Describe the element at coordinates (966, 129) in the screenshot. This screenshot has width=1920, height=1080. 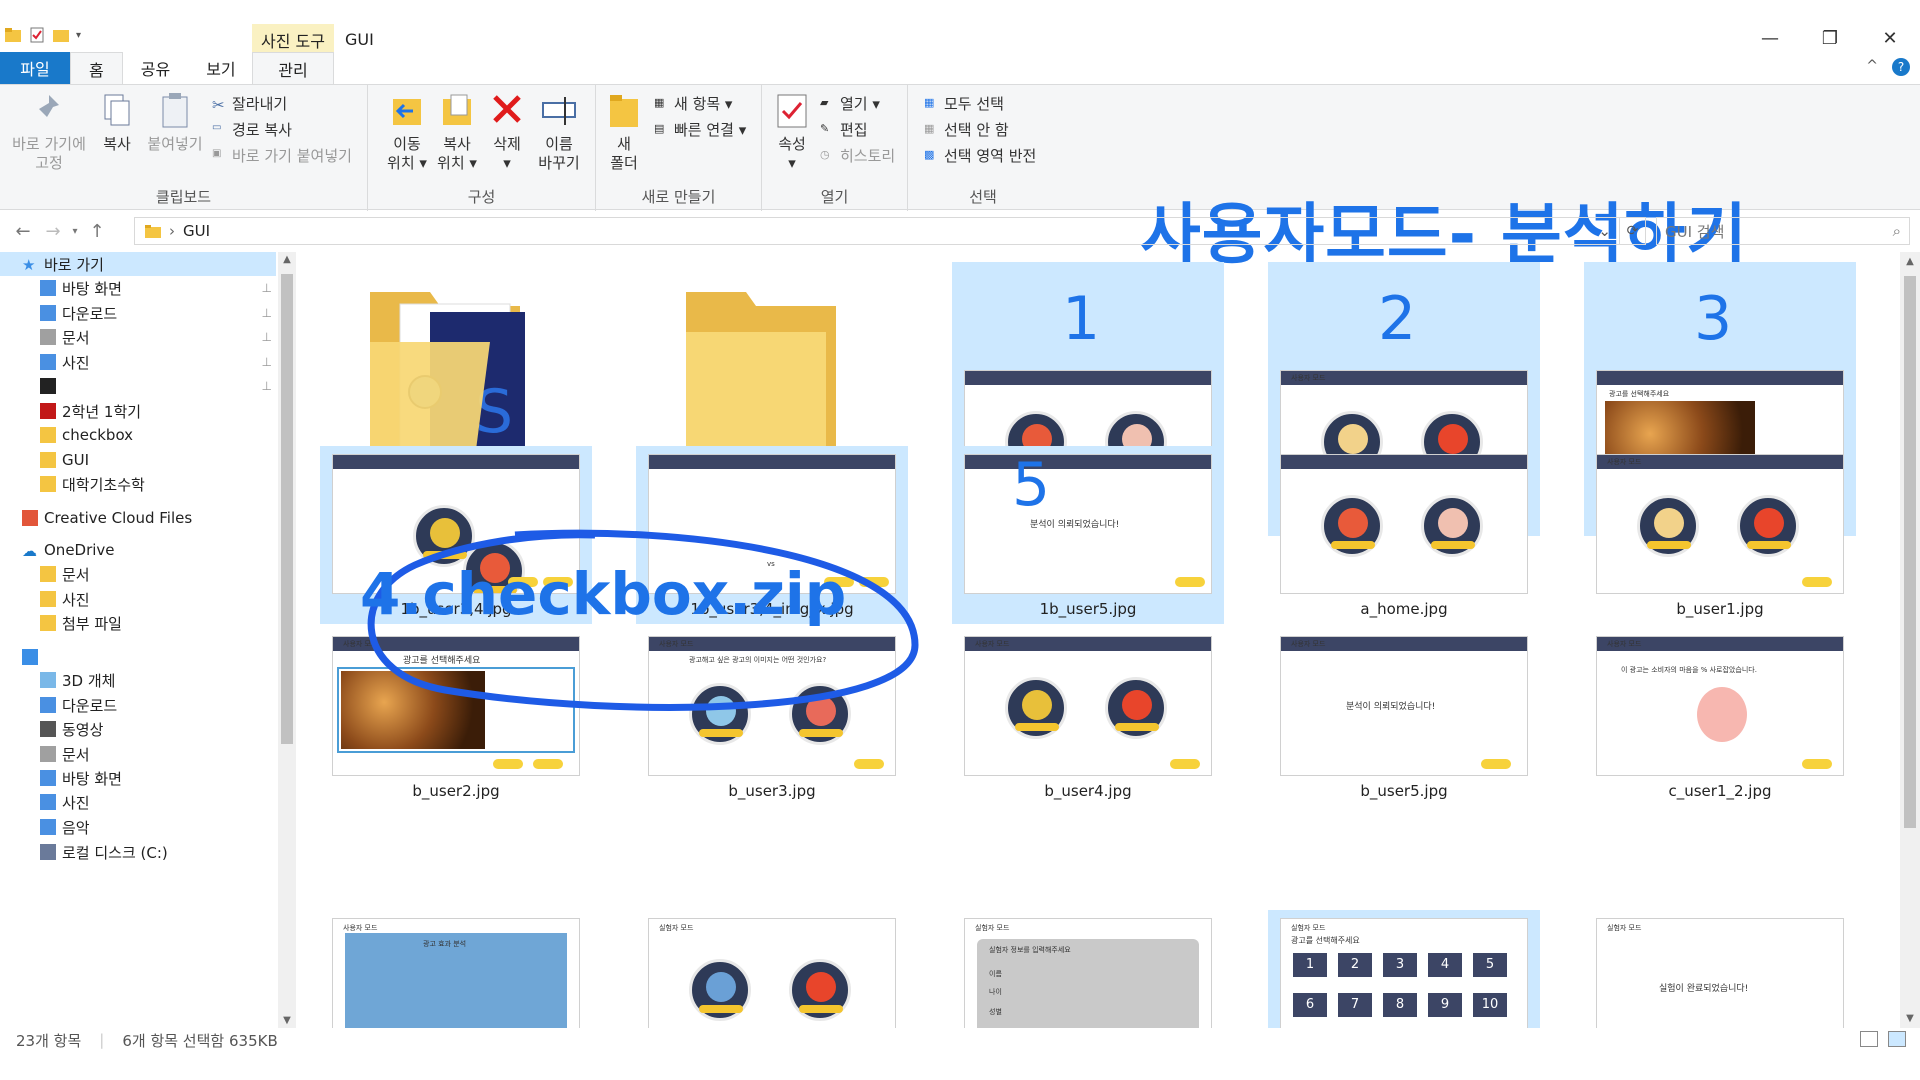
I see `select-none-button: ▦ 선택 안 함` at that location.